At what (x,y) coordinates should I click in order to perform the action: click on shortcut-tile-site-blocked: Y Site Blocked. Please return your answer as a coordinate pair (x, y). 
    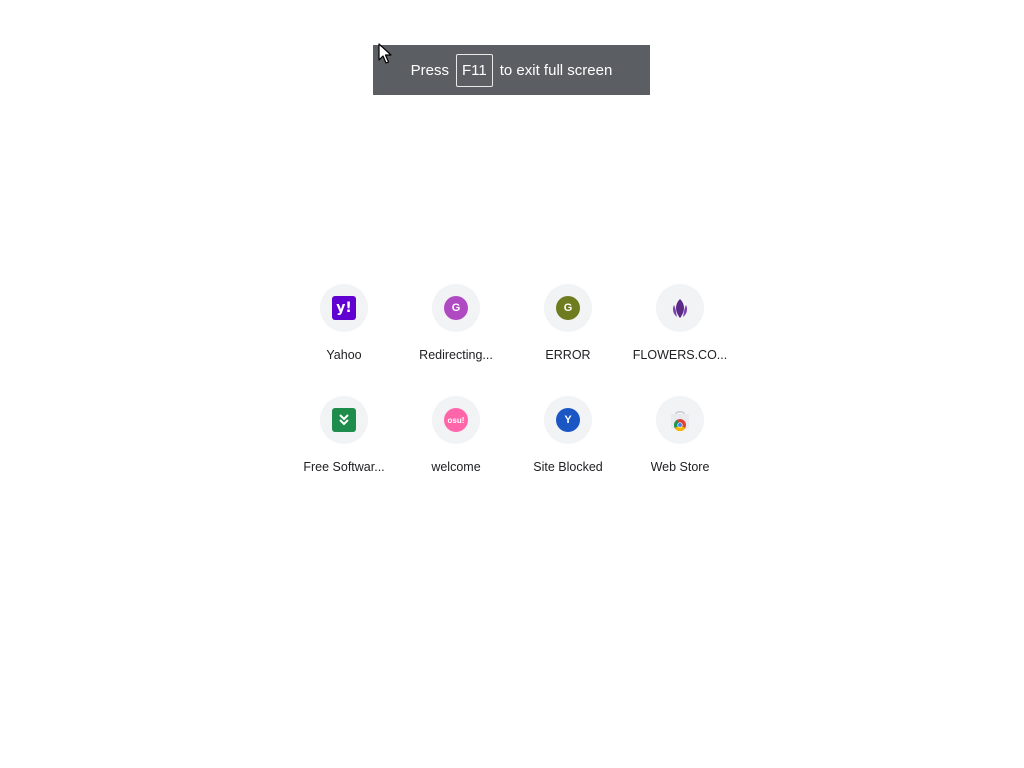
    Looking at the image, I should click on (568, 444).